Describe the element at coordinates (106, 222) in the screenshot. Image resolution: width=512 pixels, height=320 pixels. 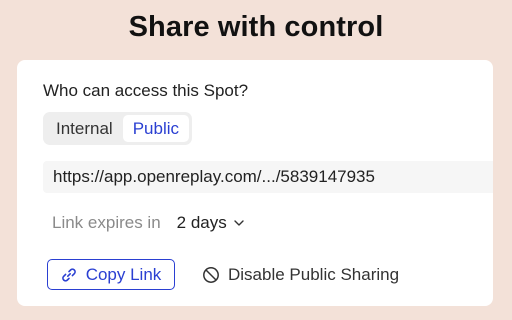
I see `expiry-label: Link expires in` at that location.